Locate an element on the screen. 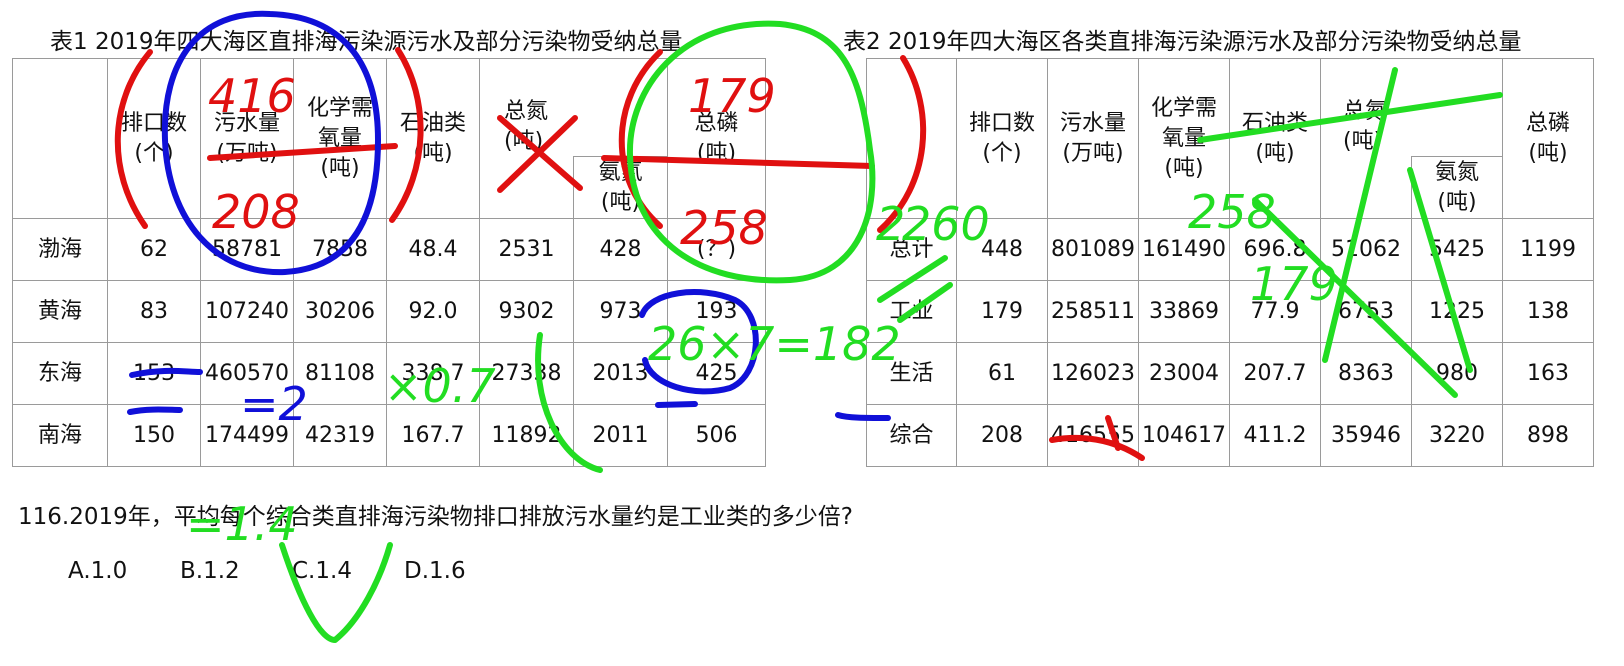 This screenshot has width=1624, height=666. table-cell: 9302 is located at coordinates (526, 312).